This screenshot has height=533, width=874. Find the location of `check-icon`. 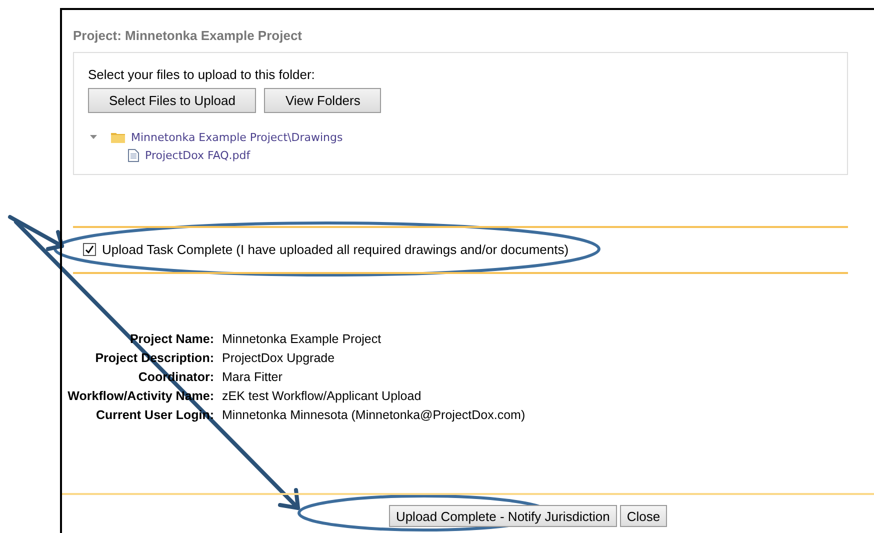

check-icon is located at coordinates (89, 249).